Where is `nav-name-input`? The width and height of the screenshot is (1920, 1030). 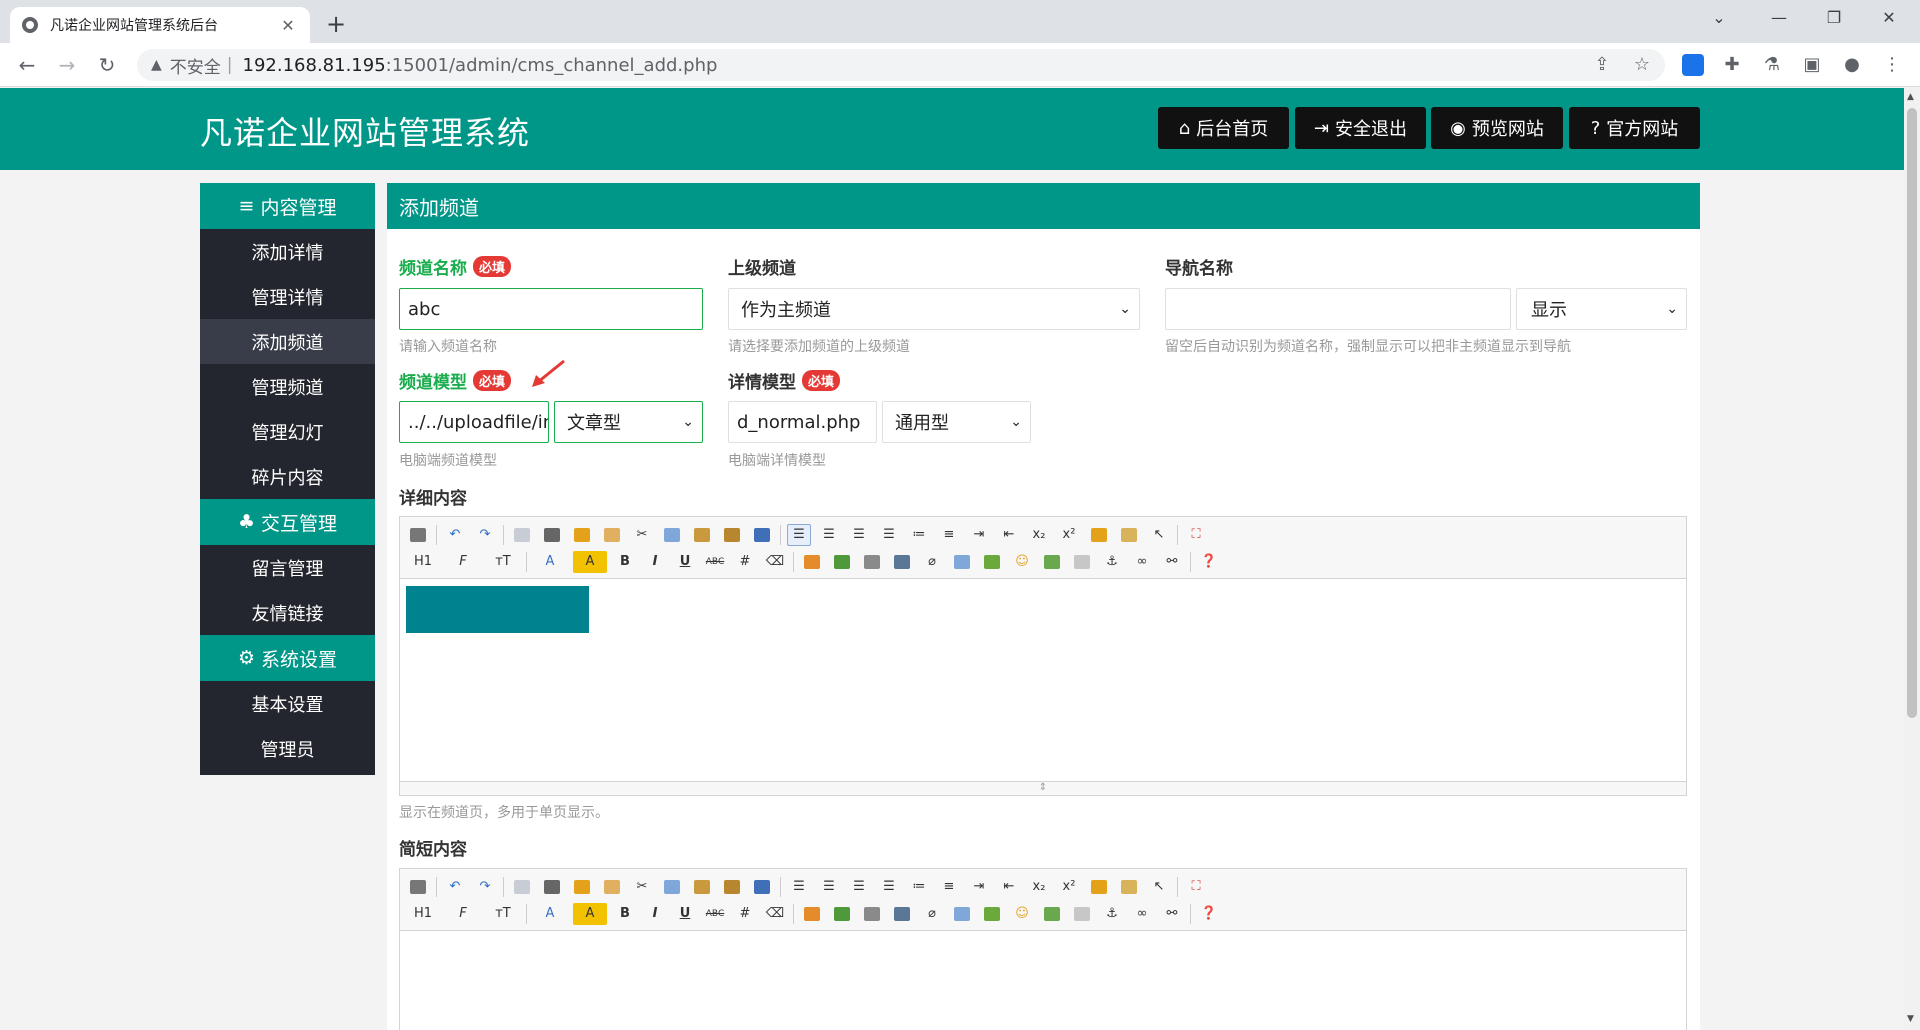
nav-name-input is located at coordinates (1338, 309).